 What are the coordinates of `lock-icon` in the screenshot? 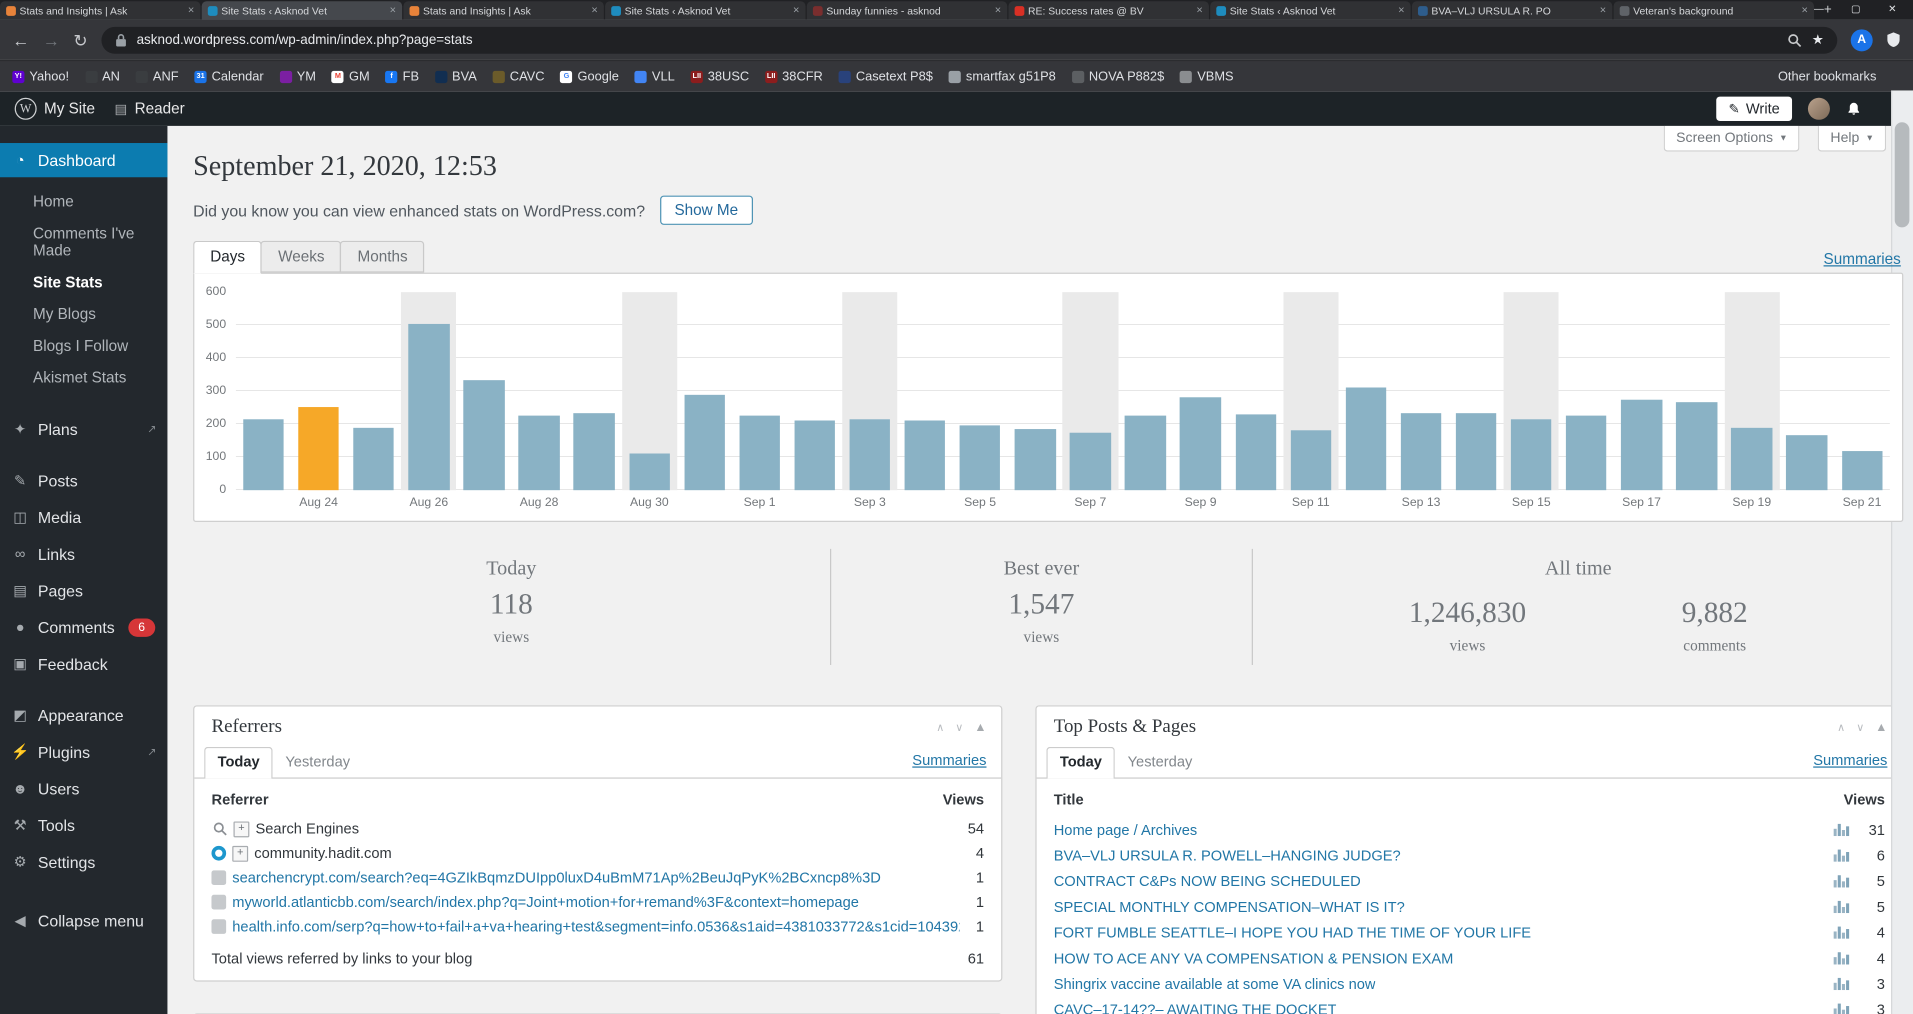 It's located at (121, 39).